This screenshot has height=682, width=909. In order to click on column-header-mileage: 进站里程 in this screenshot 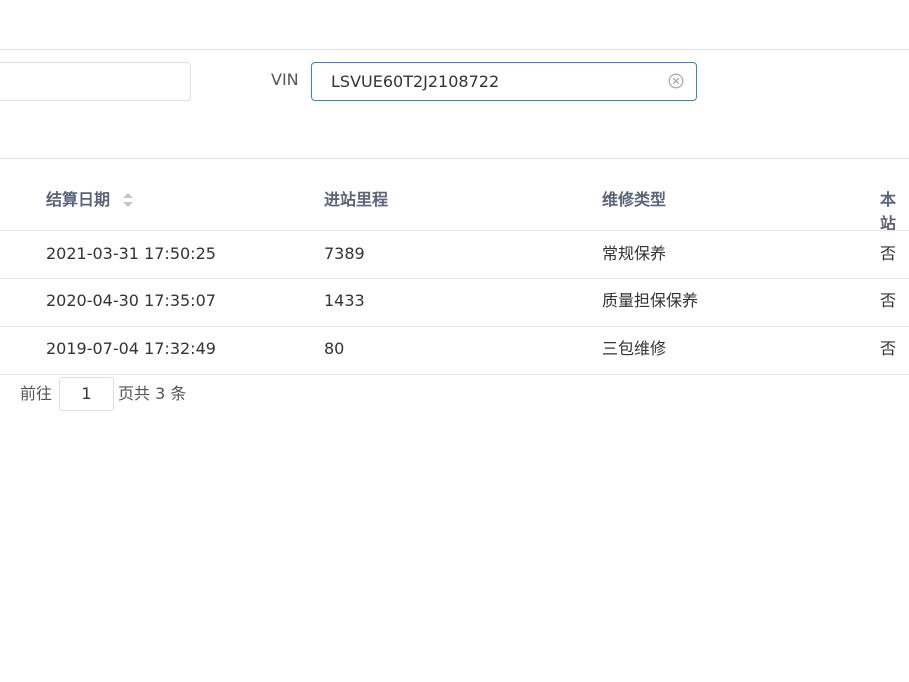, I will do `click(356, 199)`.